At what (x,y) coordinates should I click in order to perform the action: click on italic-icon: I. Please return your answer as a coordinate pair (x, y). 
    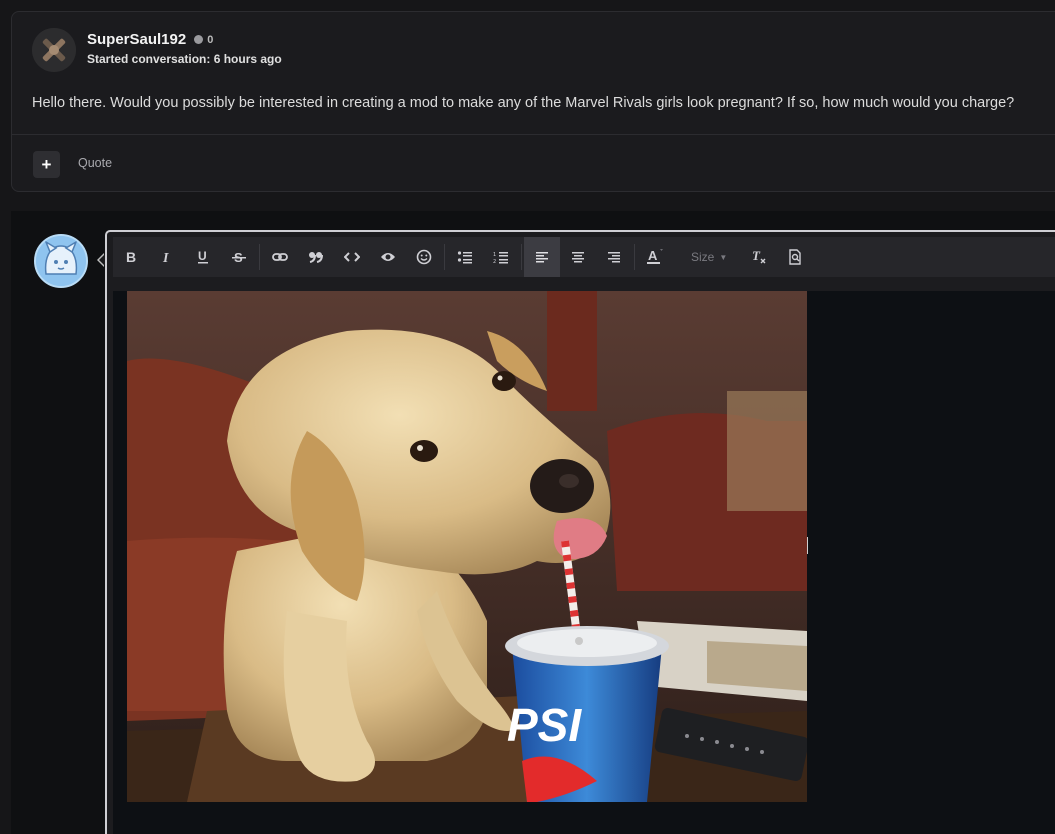
    Looking at the image, I should click on (165, 257).